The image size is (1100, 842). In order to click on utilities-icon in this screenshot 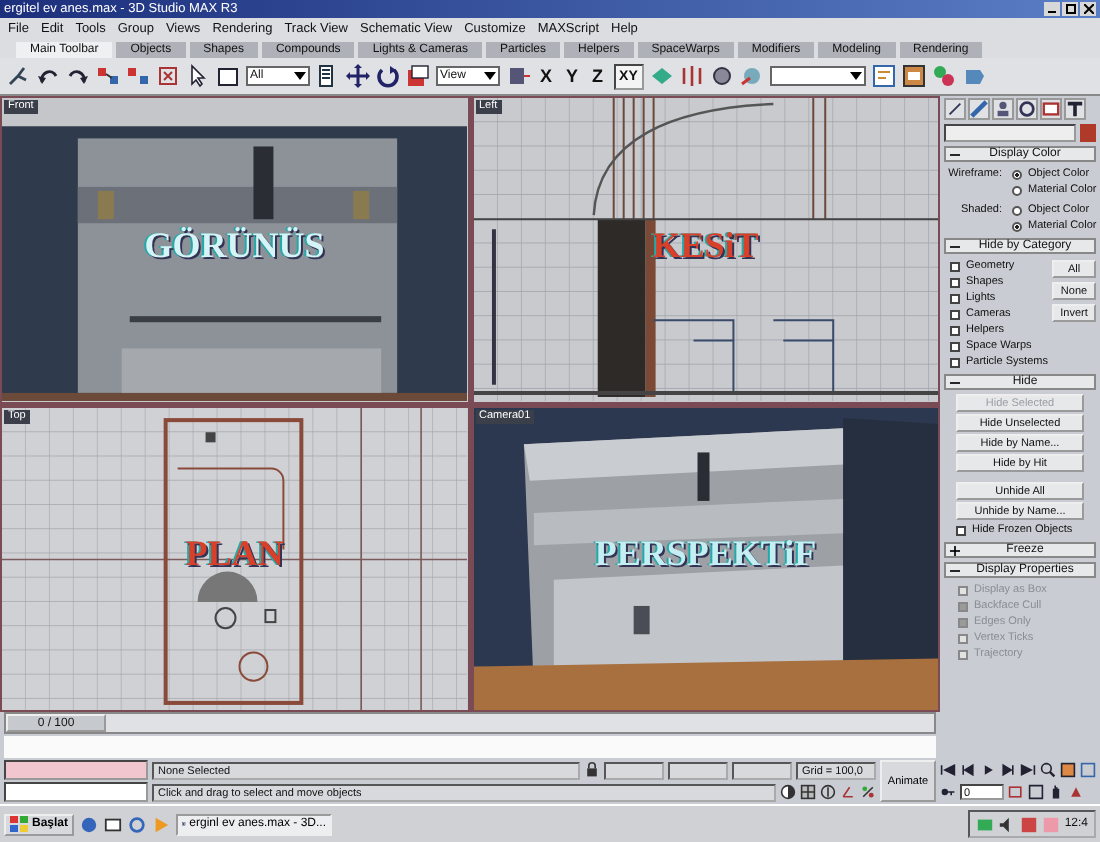, I will do `click(1075, 109)`.